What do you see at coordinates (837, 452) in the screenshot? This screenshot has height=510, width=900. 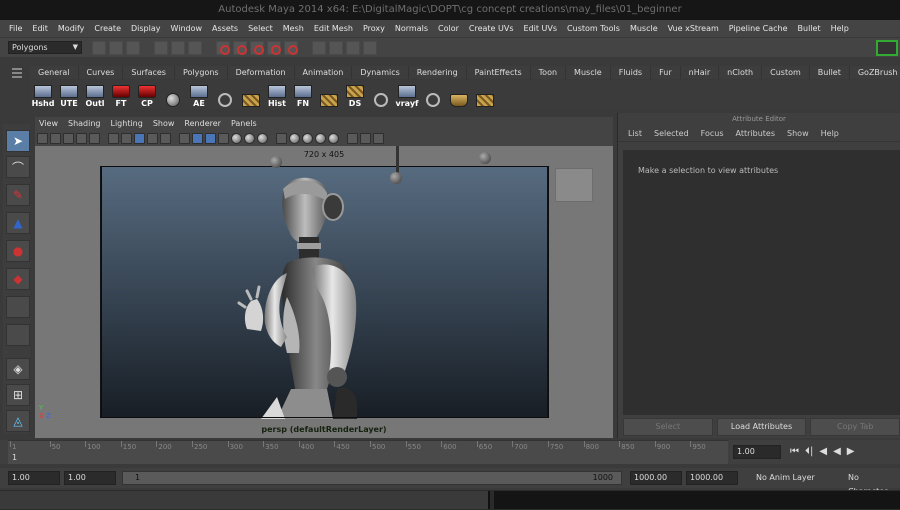 I see `play-backwards-icon: ◀` at bounding box center [837, 452].